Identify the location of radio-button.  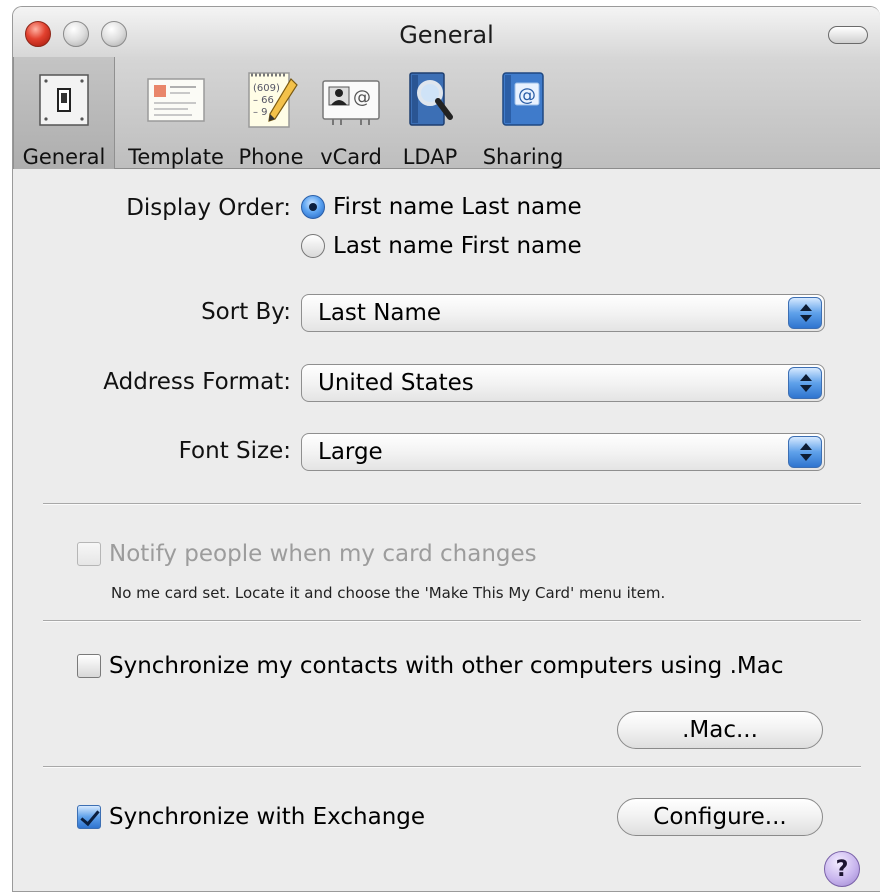
(313, 246).